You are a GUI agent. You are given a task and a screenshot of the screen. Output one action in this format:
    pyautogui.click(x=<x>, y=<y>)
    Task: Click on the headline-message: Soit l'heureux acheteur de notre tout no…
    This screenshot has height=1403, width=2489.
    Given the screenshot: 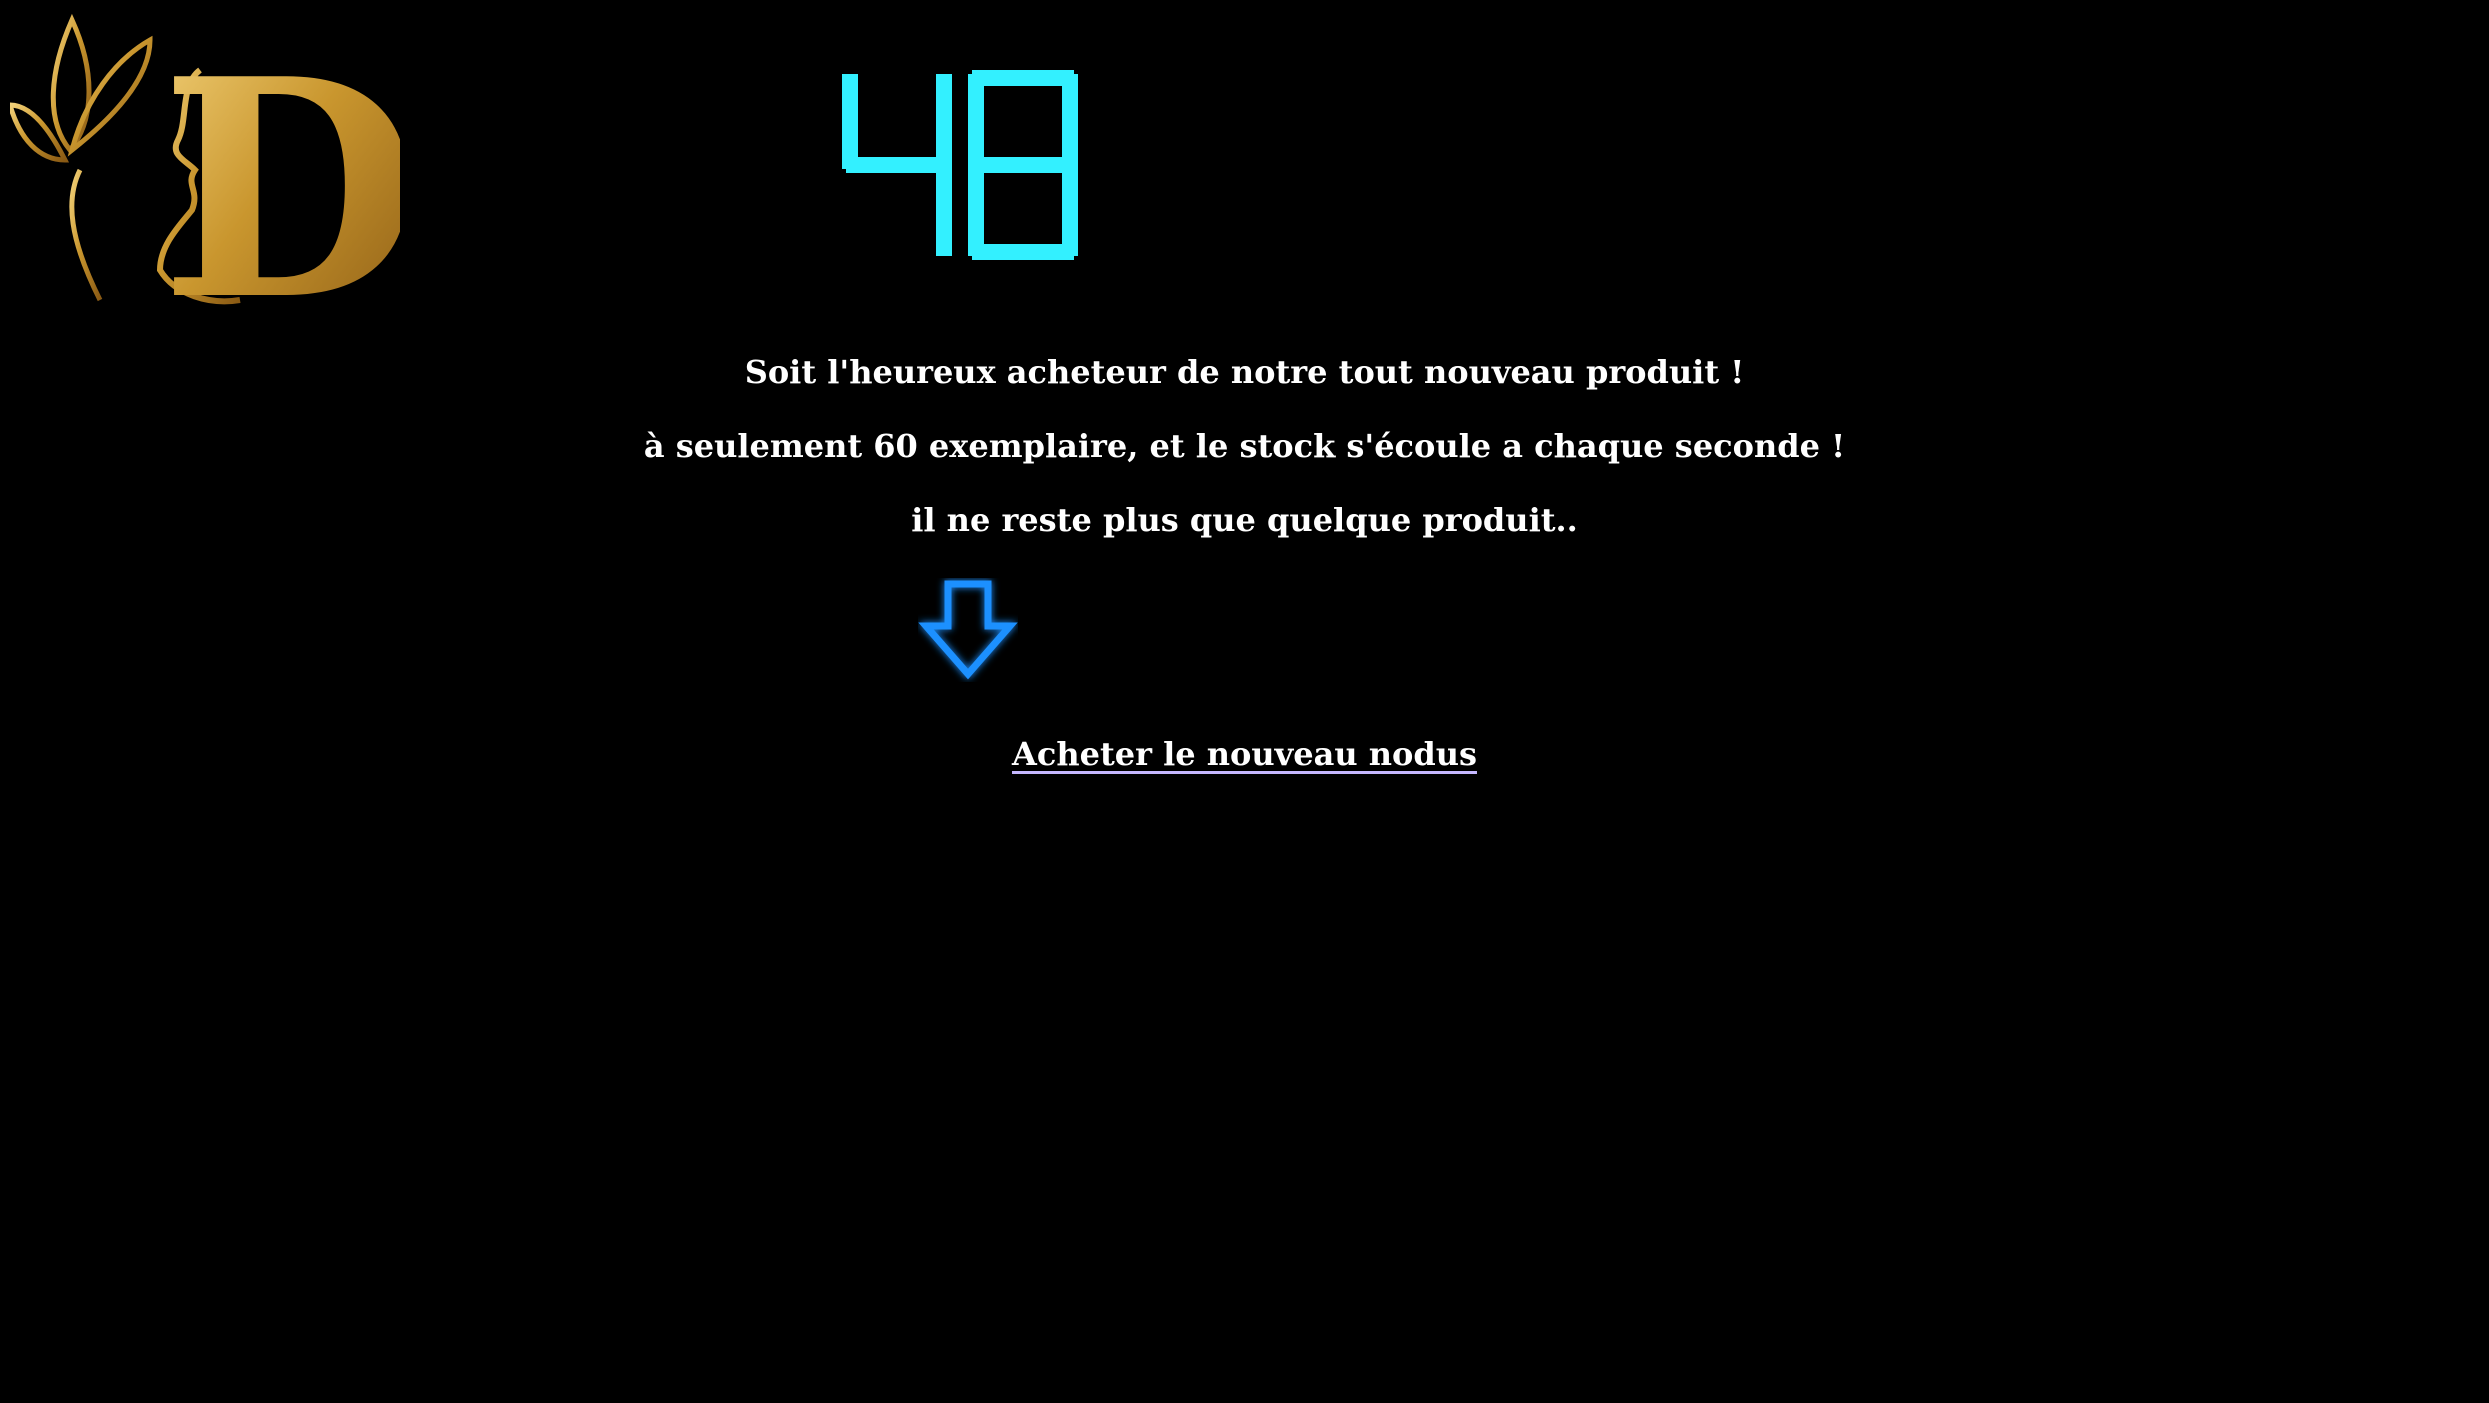 What is the action you would take?
    pyautogui.click(x=1244, y=372)
    